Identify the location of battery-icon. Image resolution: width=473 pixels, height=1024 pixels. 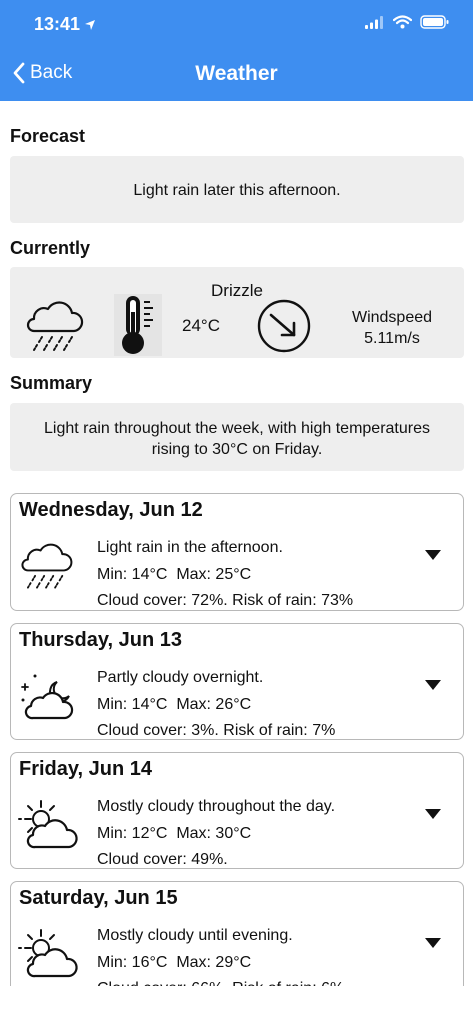
(434, 22).